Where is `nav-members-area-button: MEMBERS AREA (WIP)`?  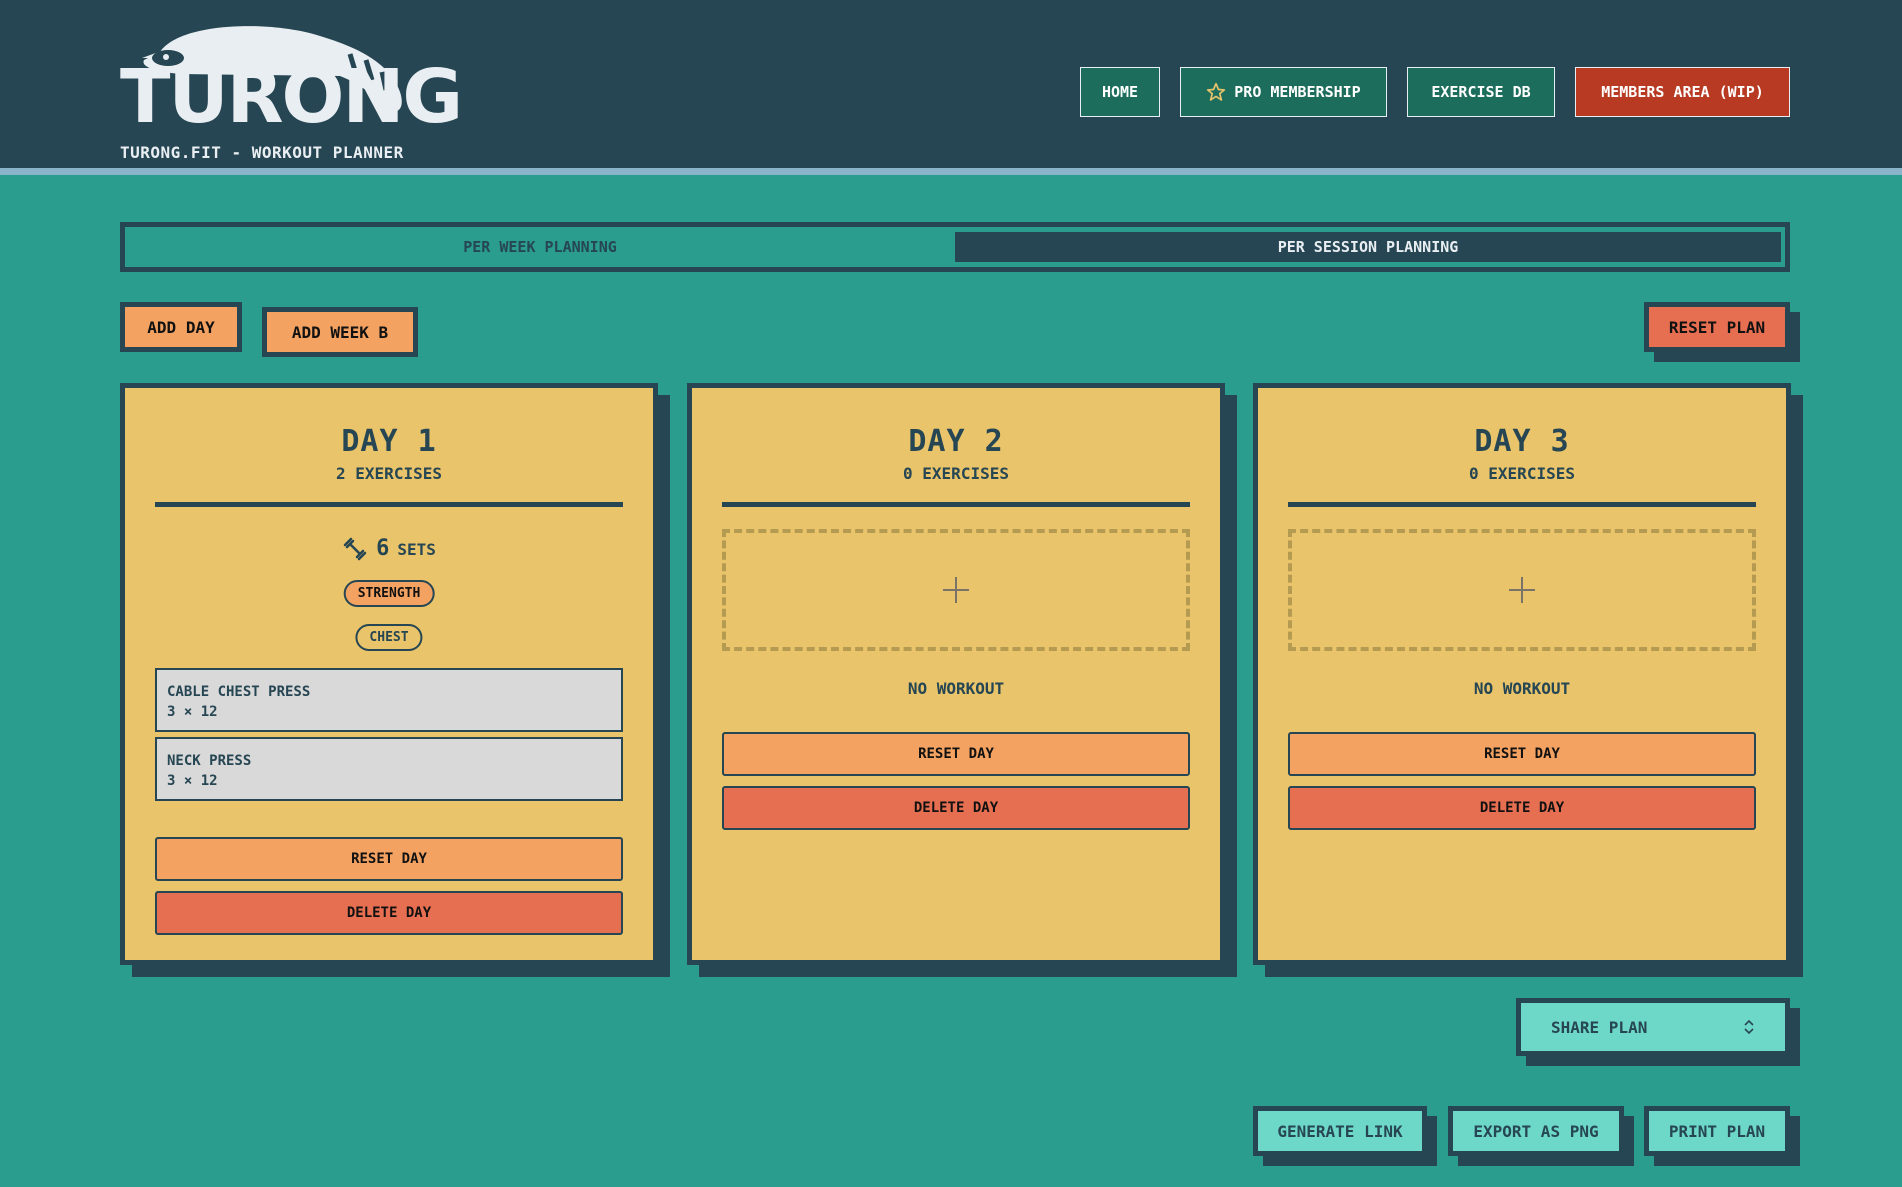 nav-members-area-button: MEMBERS AREA (WIP) is located at coordinates (1682, 92).